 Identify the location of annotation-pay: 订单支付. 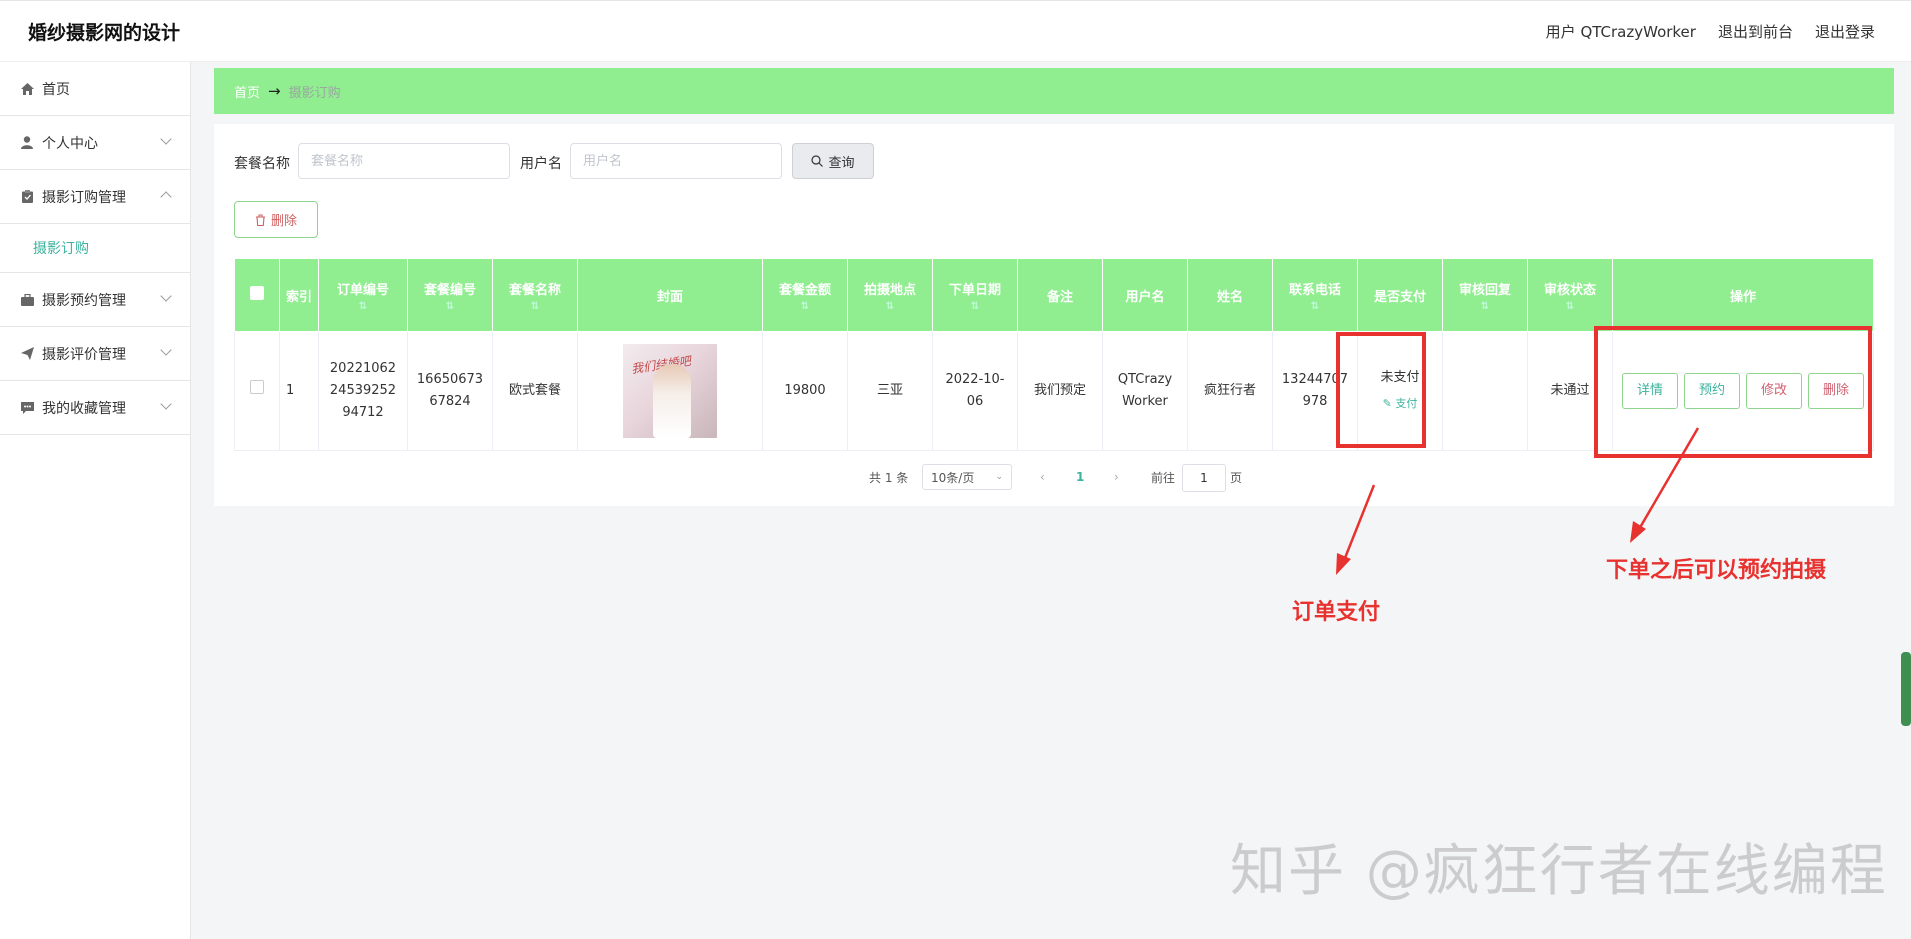
(1336, 612).